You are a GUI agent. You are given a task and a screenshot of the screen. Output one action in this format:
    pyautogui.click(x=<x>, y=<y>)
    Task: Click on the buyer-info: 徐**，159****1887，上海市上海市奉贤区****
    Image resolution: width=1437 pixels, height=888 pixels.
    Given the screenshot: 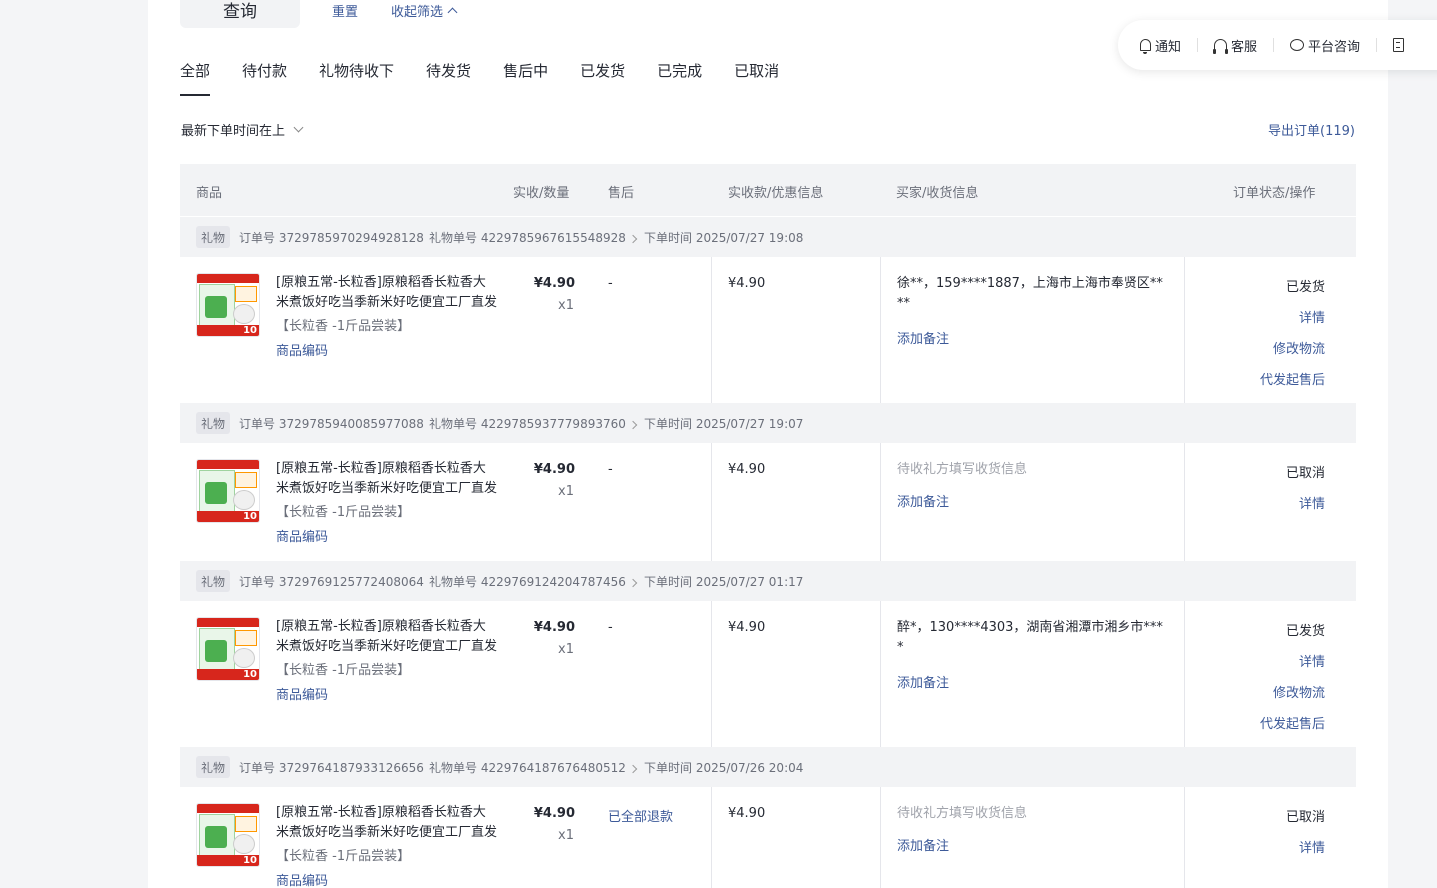 What is the action you would take?
    pyautogui.click(x=1030, y=293)
    